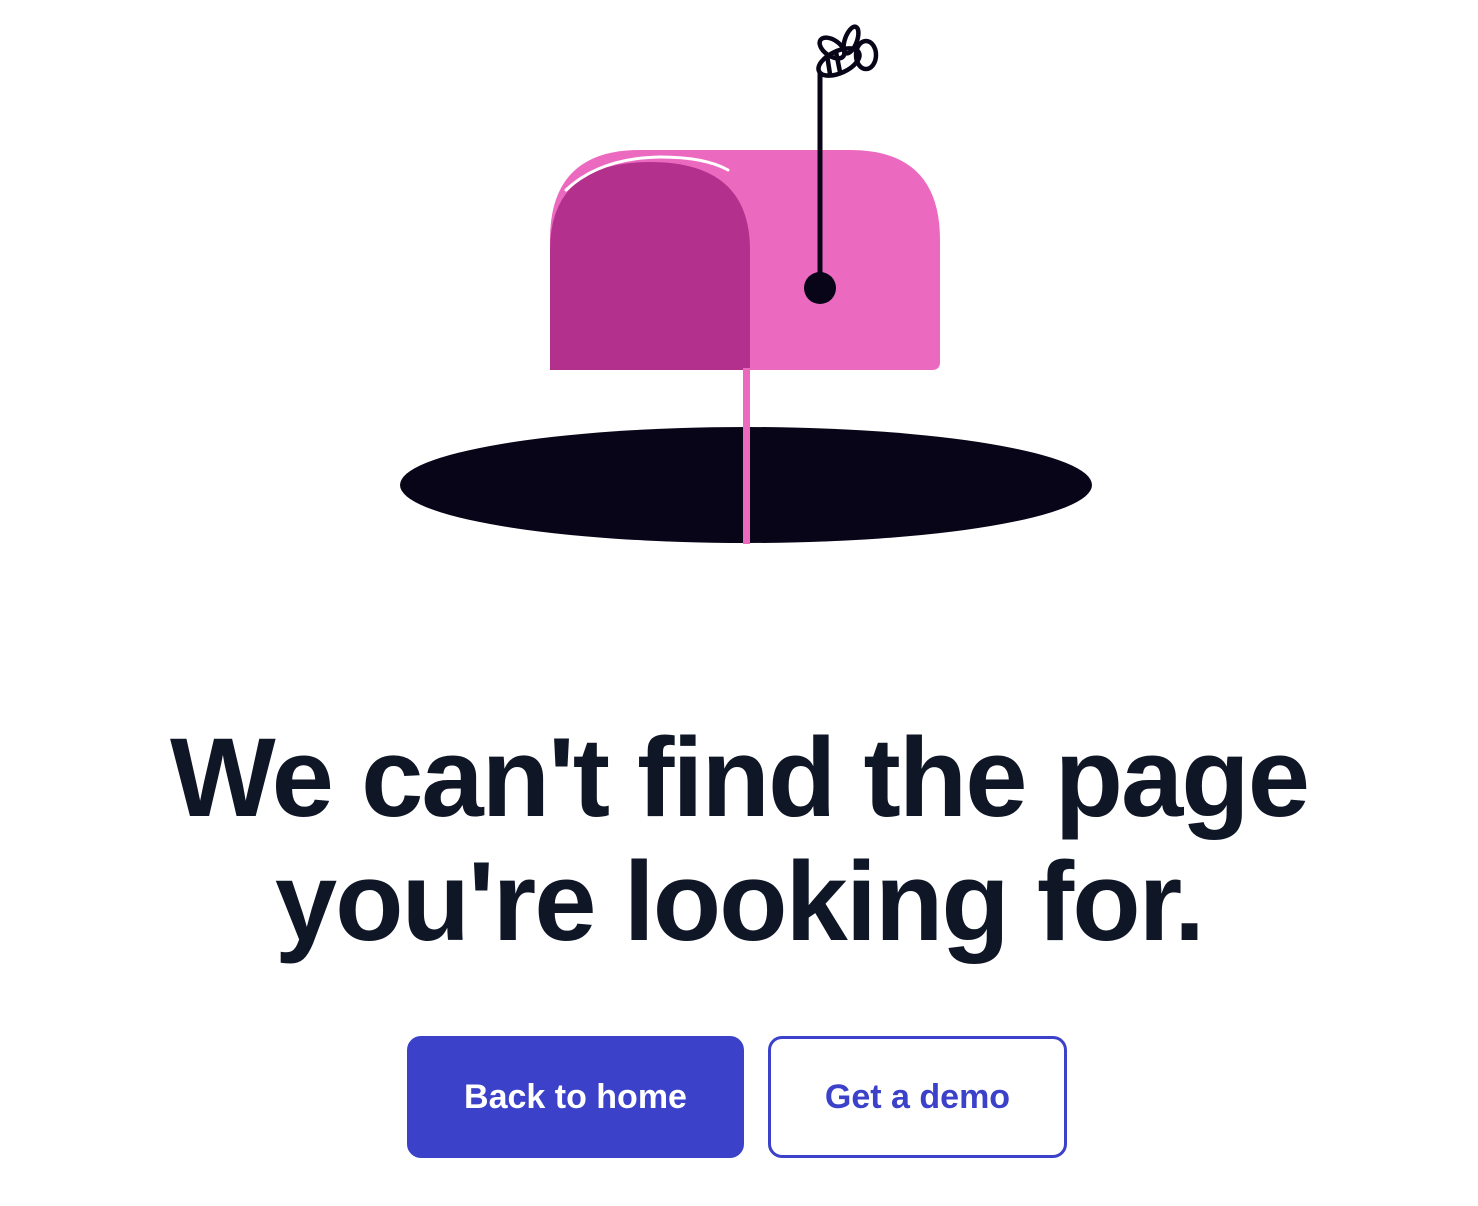 Image resolution: width=1478 pixels, height=1206 pixels. Describe the element at coordinates (650, 266) in the screenshot. I see `mailbox-door` at that location.